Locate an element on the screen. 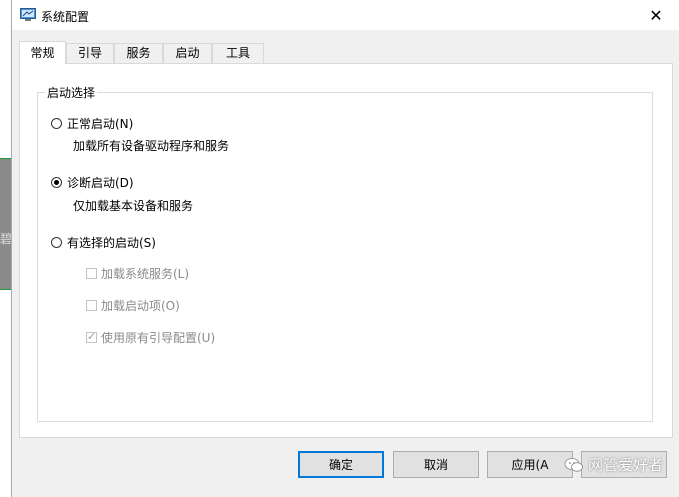  diagnostic-startup-label: 诊断启动(D) is located at coordinates (100, 183).